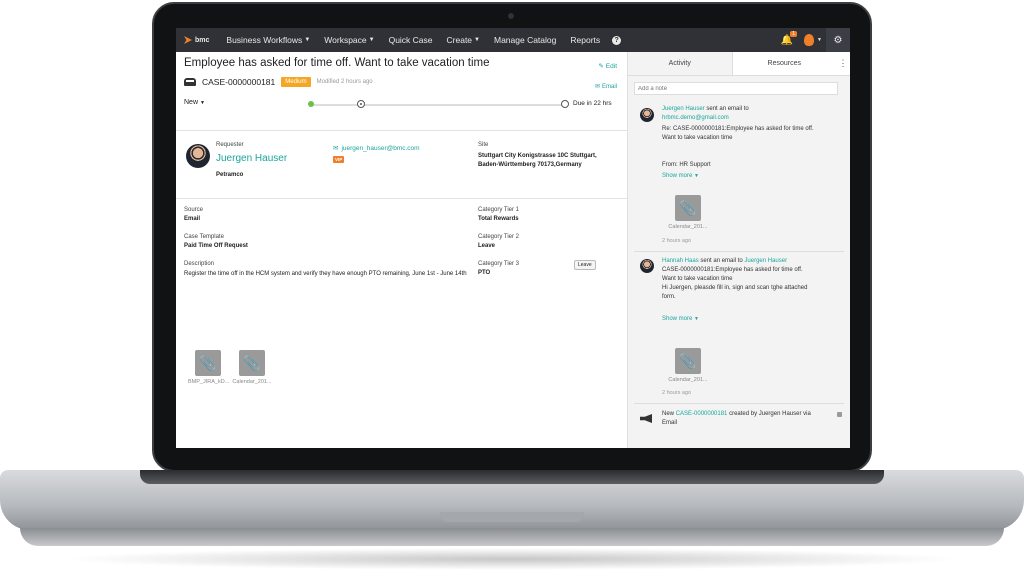 The height and width of the screenshot is (582, 1024). I want to click on feed-action: Email, so click(670, 423).